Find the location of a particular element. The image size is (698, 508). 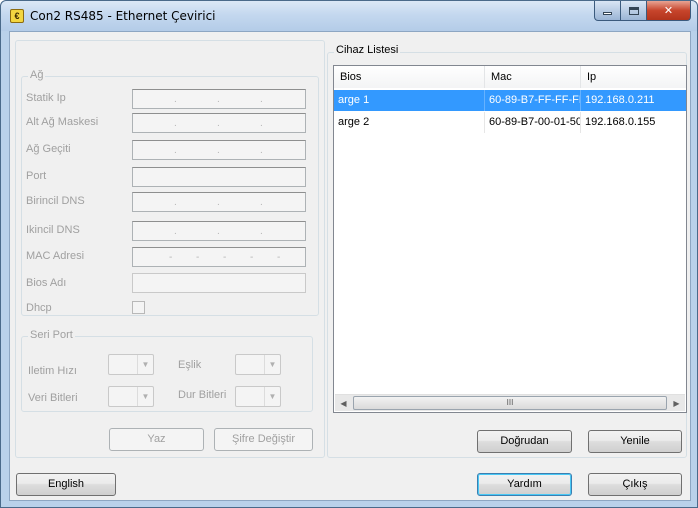

close-icon: ✕ is located at coordinates (668, 11).